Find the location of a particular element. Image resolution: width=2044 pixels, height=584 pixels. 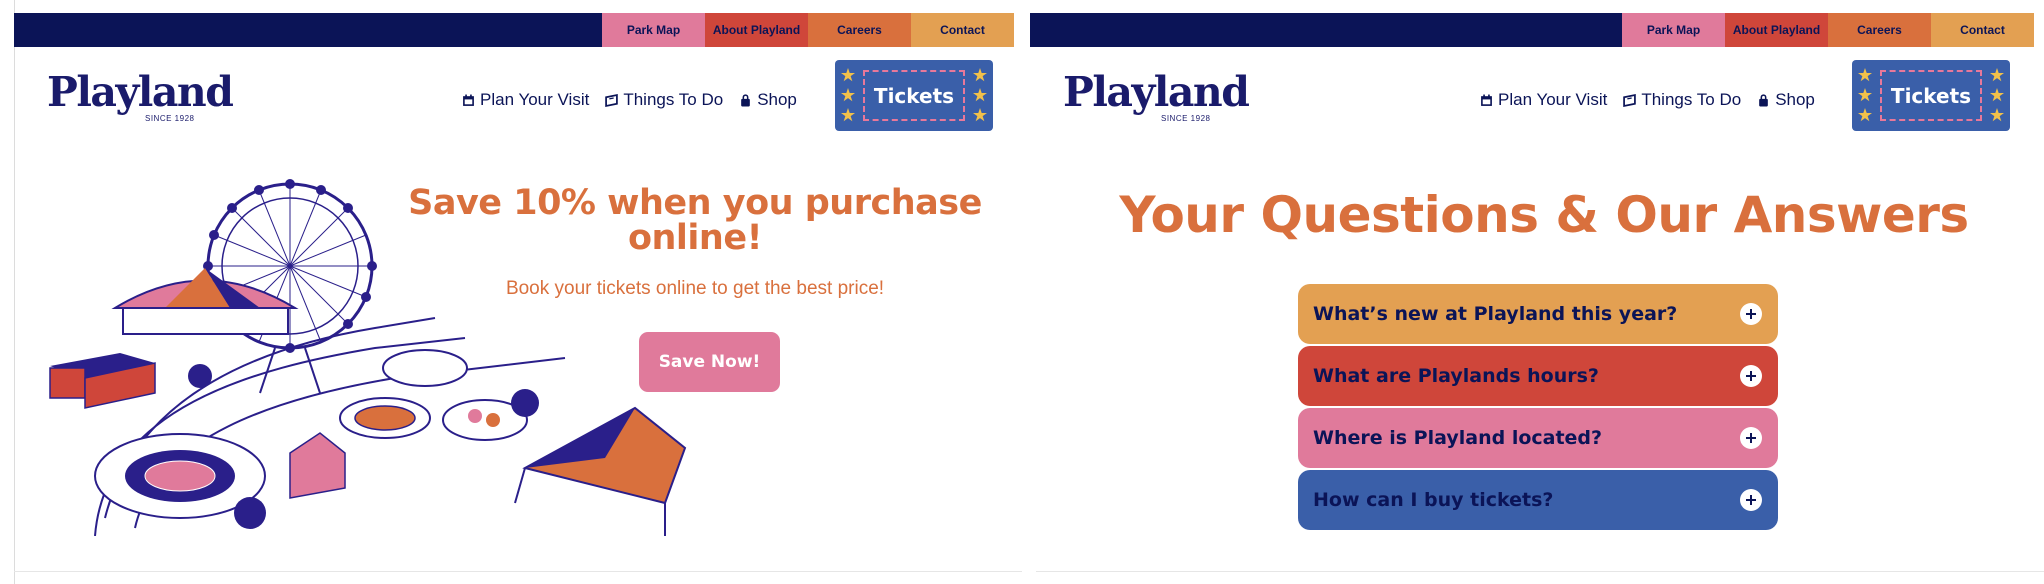

faq-item-location: Where is Playland located? is located at coordinates (1538, 438).